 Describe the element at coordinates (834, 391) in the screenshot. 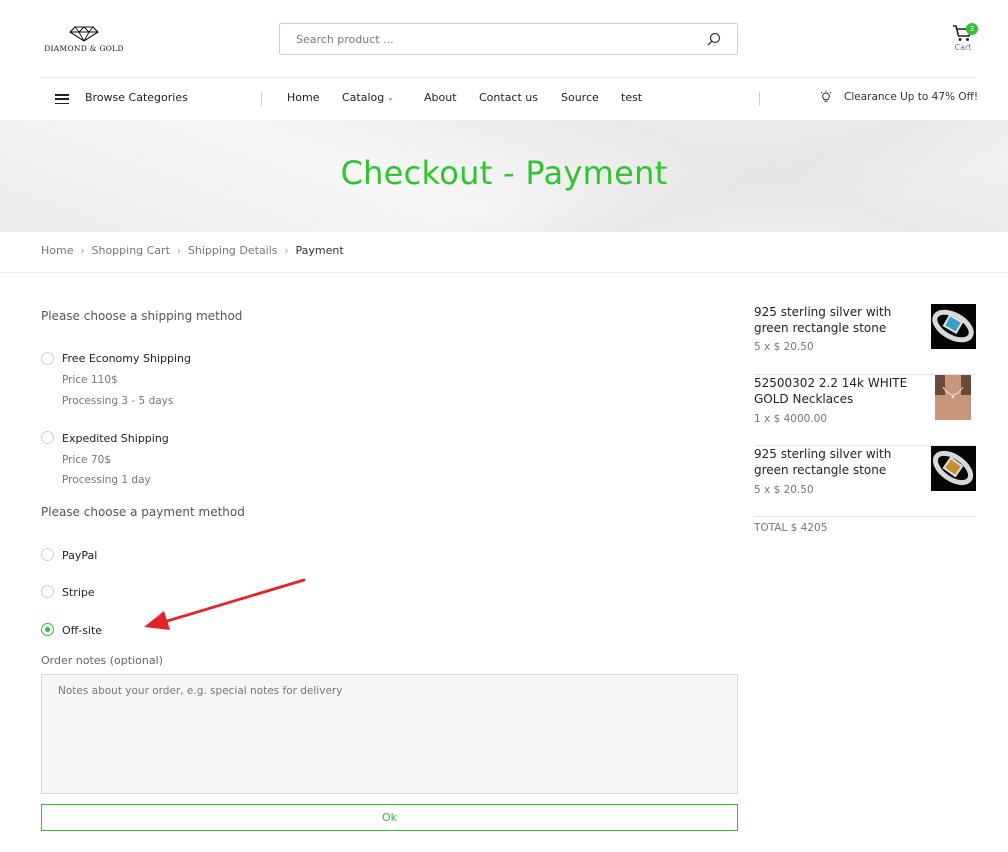

I see `summary-item-name: 52500302 2.2 14k WHITE GOLD Necklaces` at that location.